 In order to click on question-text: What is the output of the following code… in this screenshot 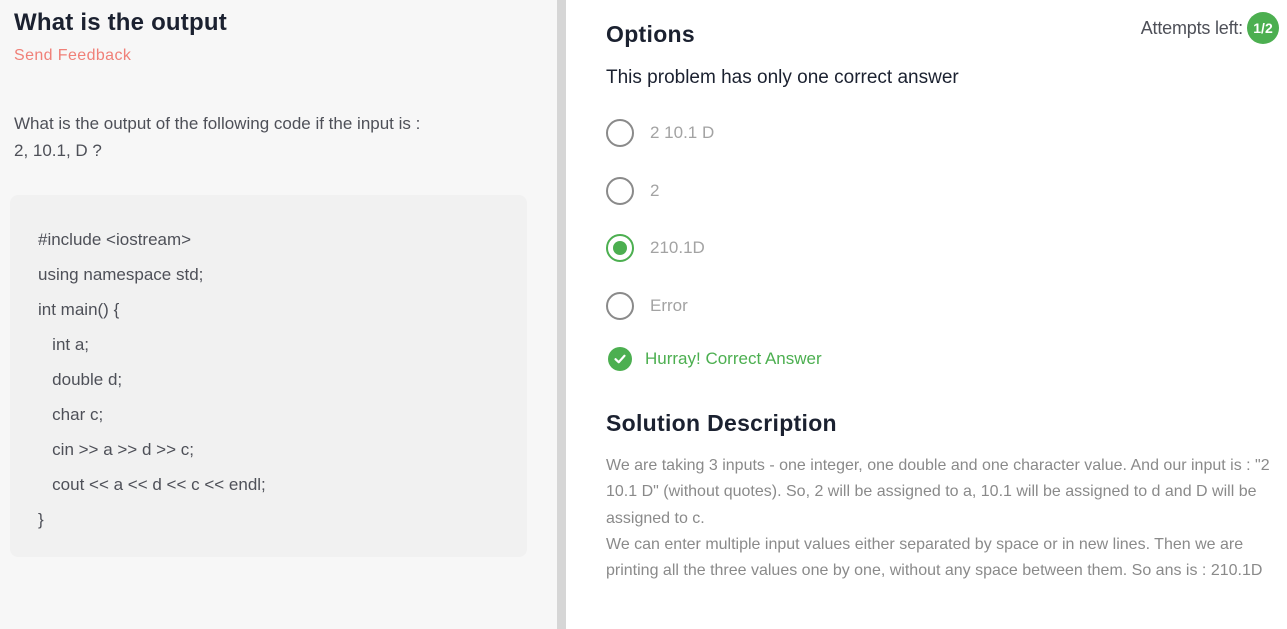, I will do `click(264, 137)`.